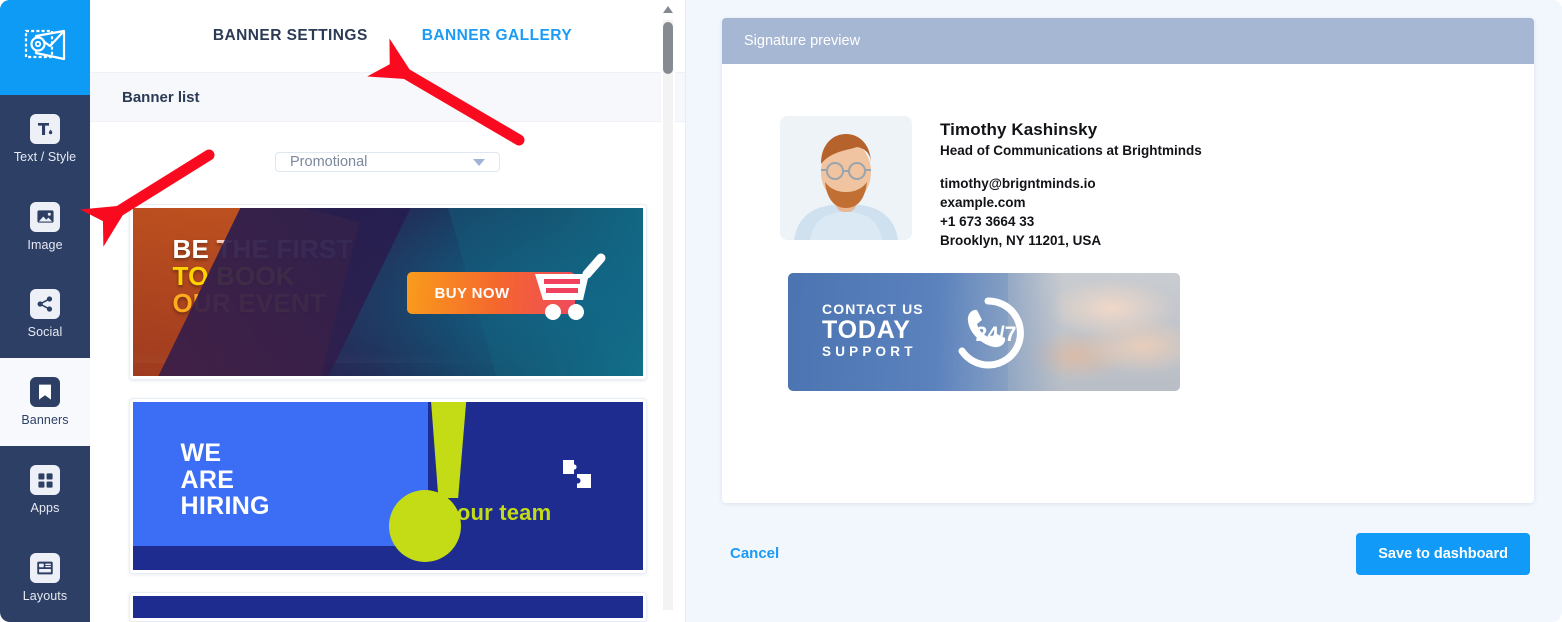 This screenshot has height=622, width=1562. Describe the element at coordinates (45, 332) in the screenshot. I see `sidebar-item-label: Social` at that location.